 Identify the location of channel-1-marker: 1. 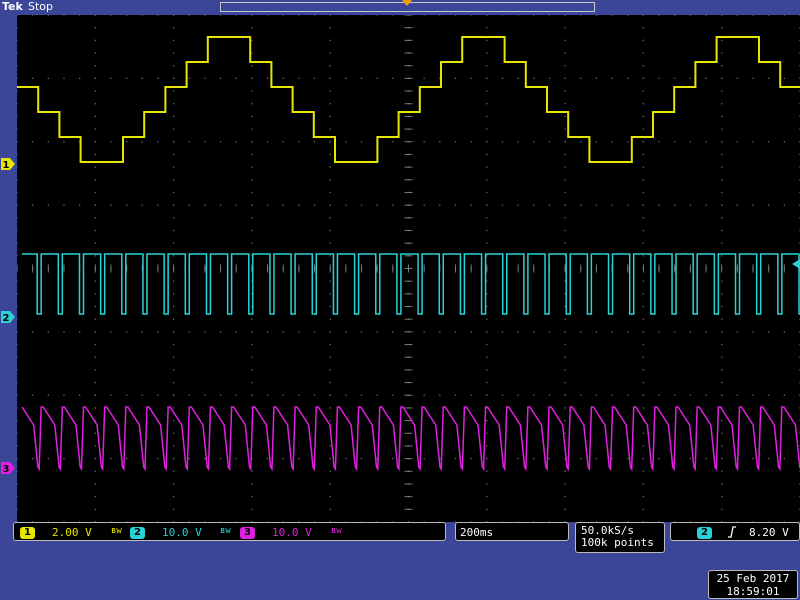
(8, 164).